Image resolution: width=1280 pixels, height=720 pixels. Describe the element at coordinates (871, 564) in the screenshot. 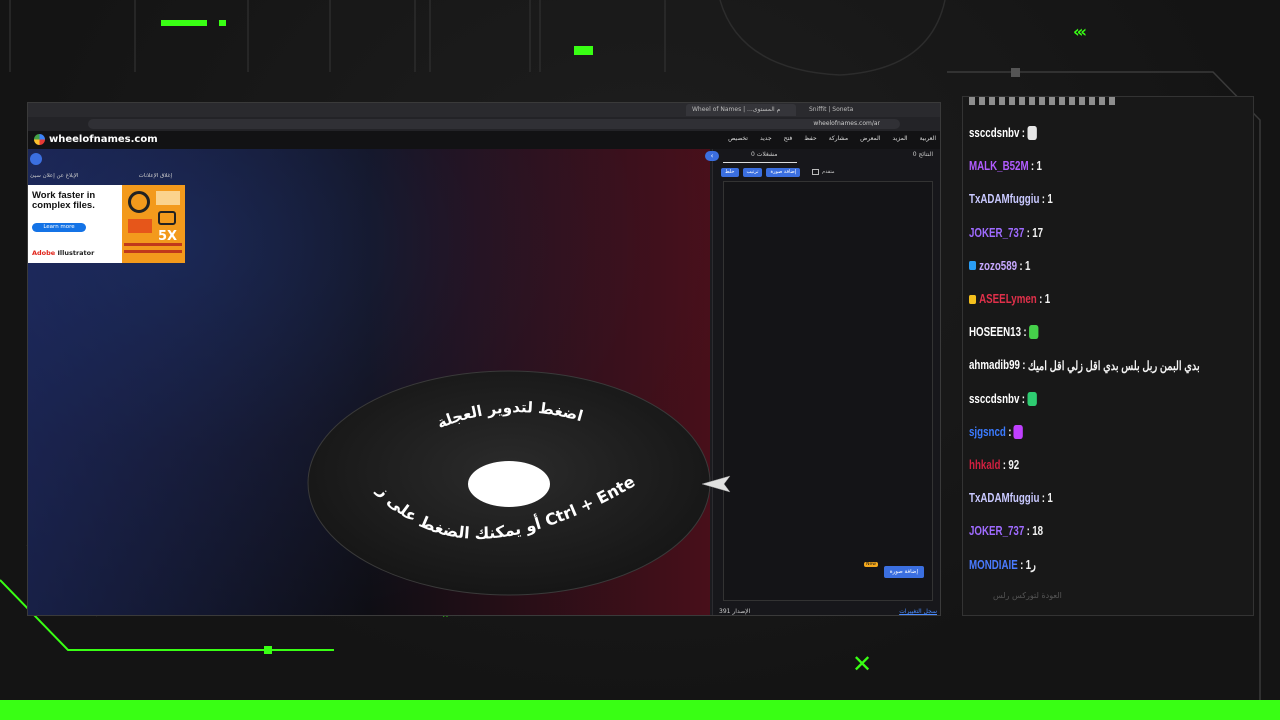

I see `new-badge: New` at that location.